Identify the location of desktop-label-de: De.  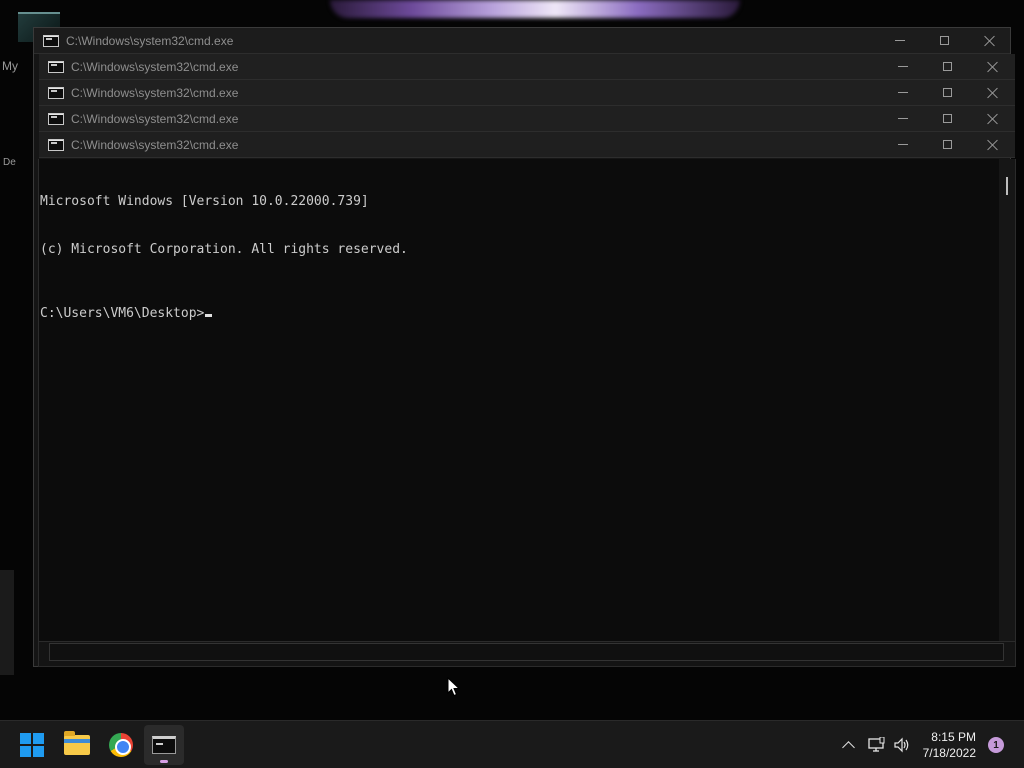
(9, 162).